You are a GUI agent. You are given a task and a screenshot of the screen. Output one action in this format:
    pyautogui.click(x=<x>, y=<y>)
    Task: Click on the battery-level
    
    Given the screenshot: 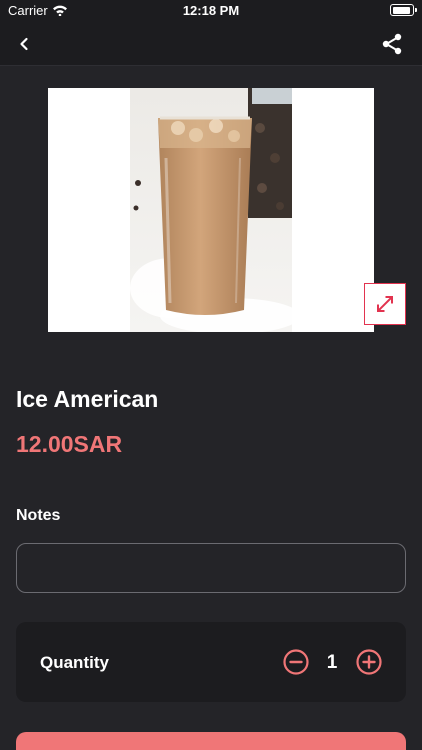 What is the action you would take?
    pyautogui.click(x=401, y=10)
    